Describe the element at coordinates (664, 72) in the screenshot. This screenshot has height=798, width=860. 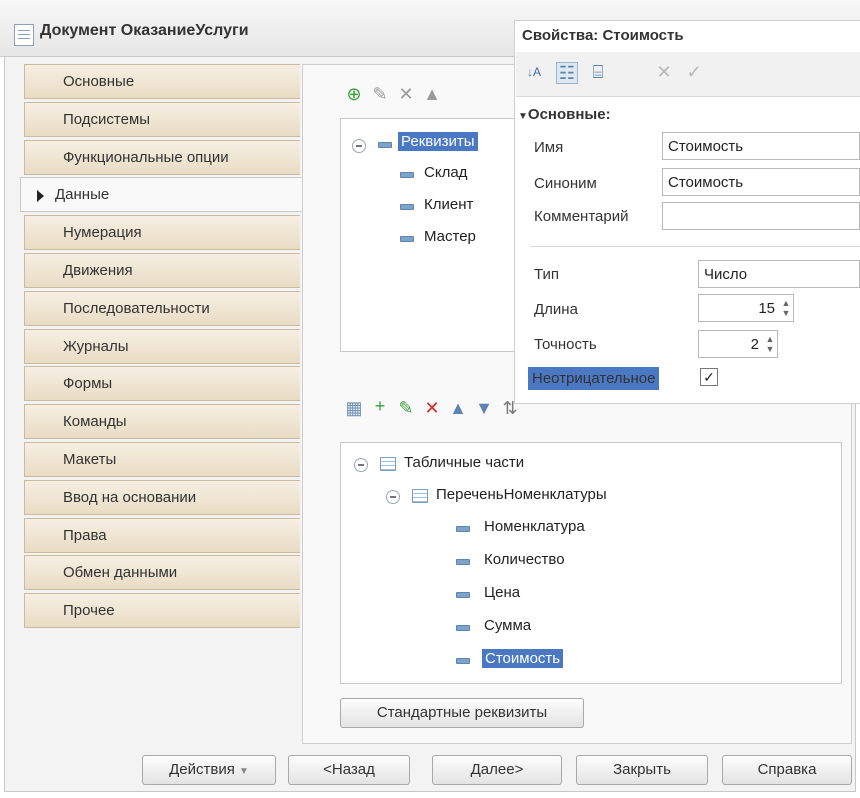
I see `clear-icon: ✕` at that location.